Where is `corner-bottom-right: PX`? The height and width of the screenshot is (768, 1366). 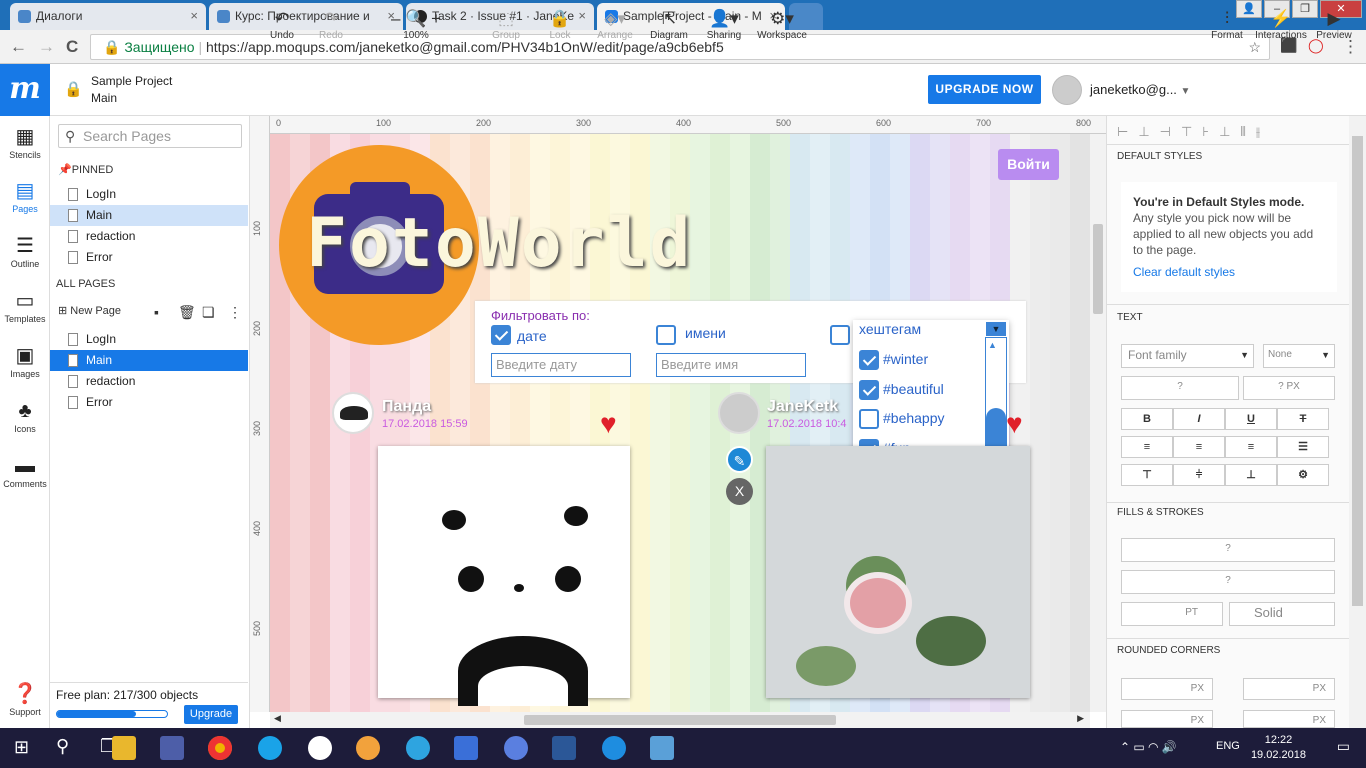
corner-bottom-right: PX is located at coordinates (1289, 719).